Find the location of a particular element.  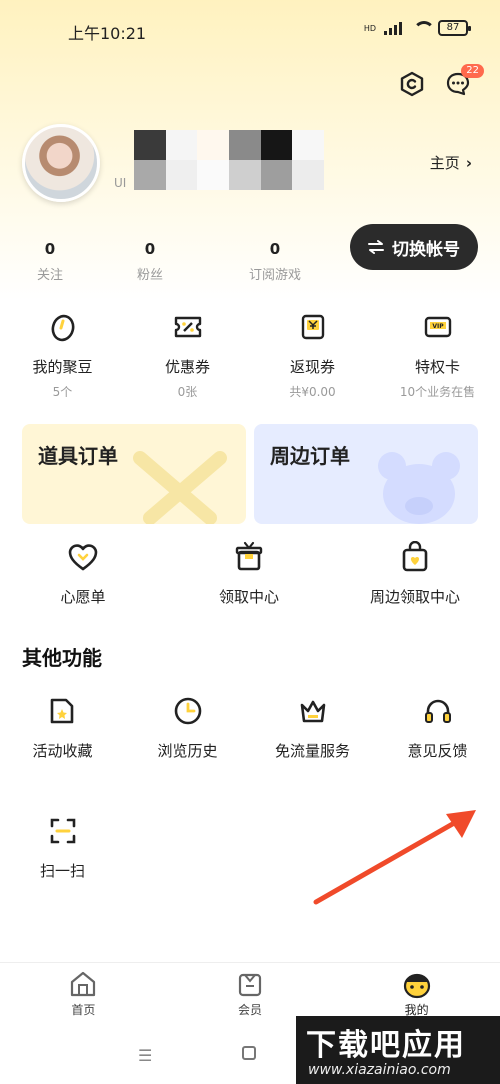

heart-icon is located at coordinates (83, 557).